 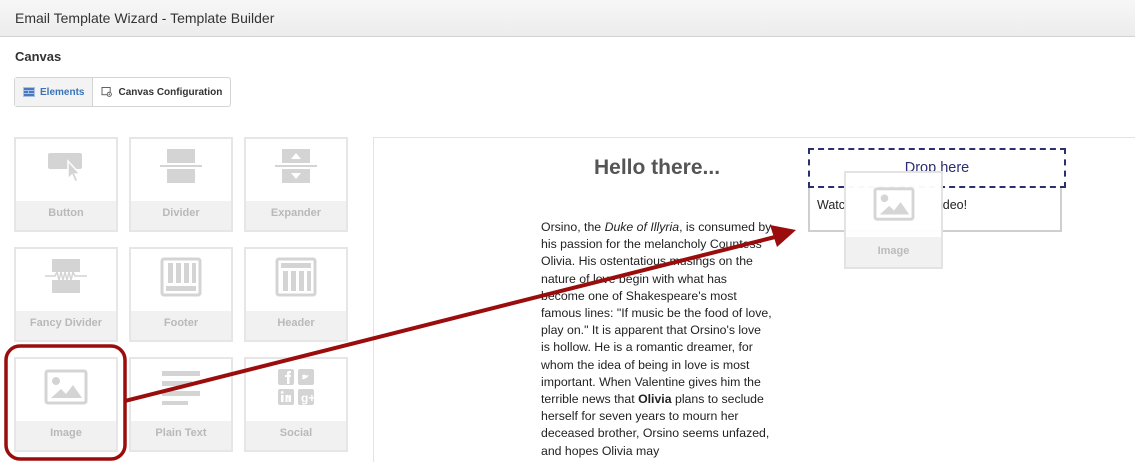 What do you see at coordinates (831, 205) in the screenshot?
I see `video-text-start: Watc` at bounding box center [831, 205].